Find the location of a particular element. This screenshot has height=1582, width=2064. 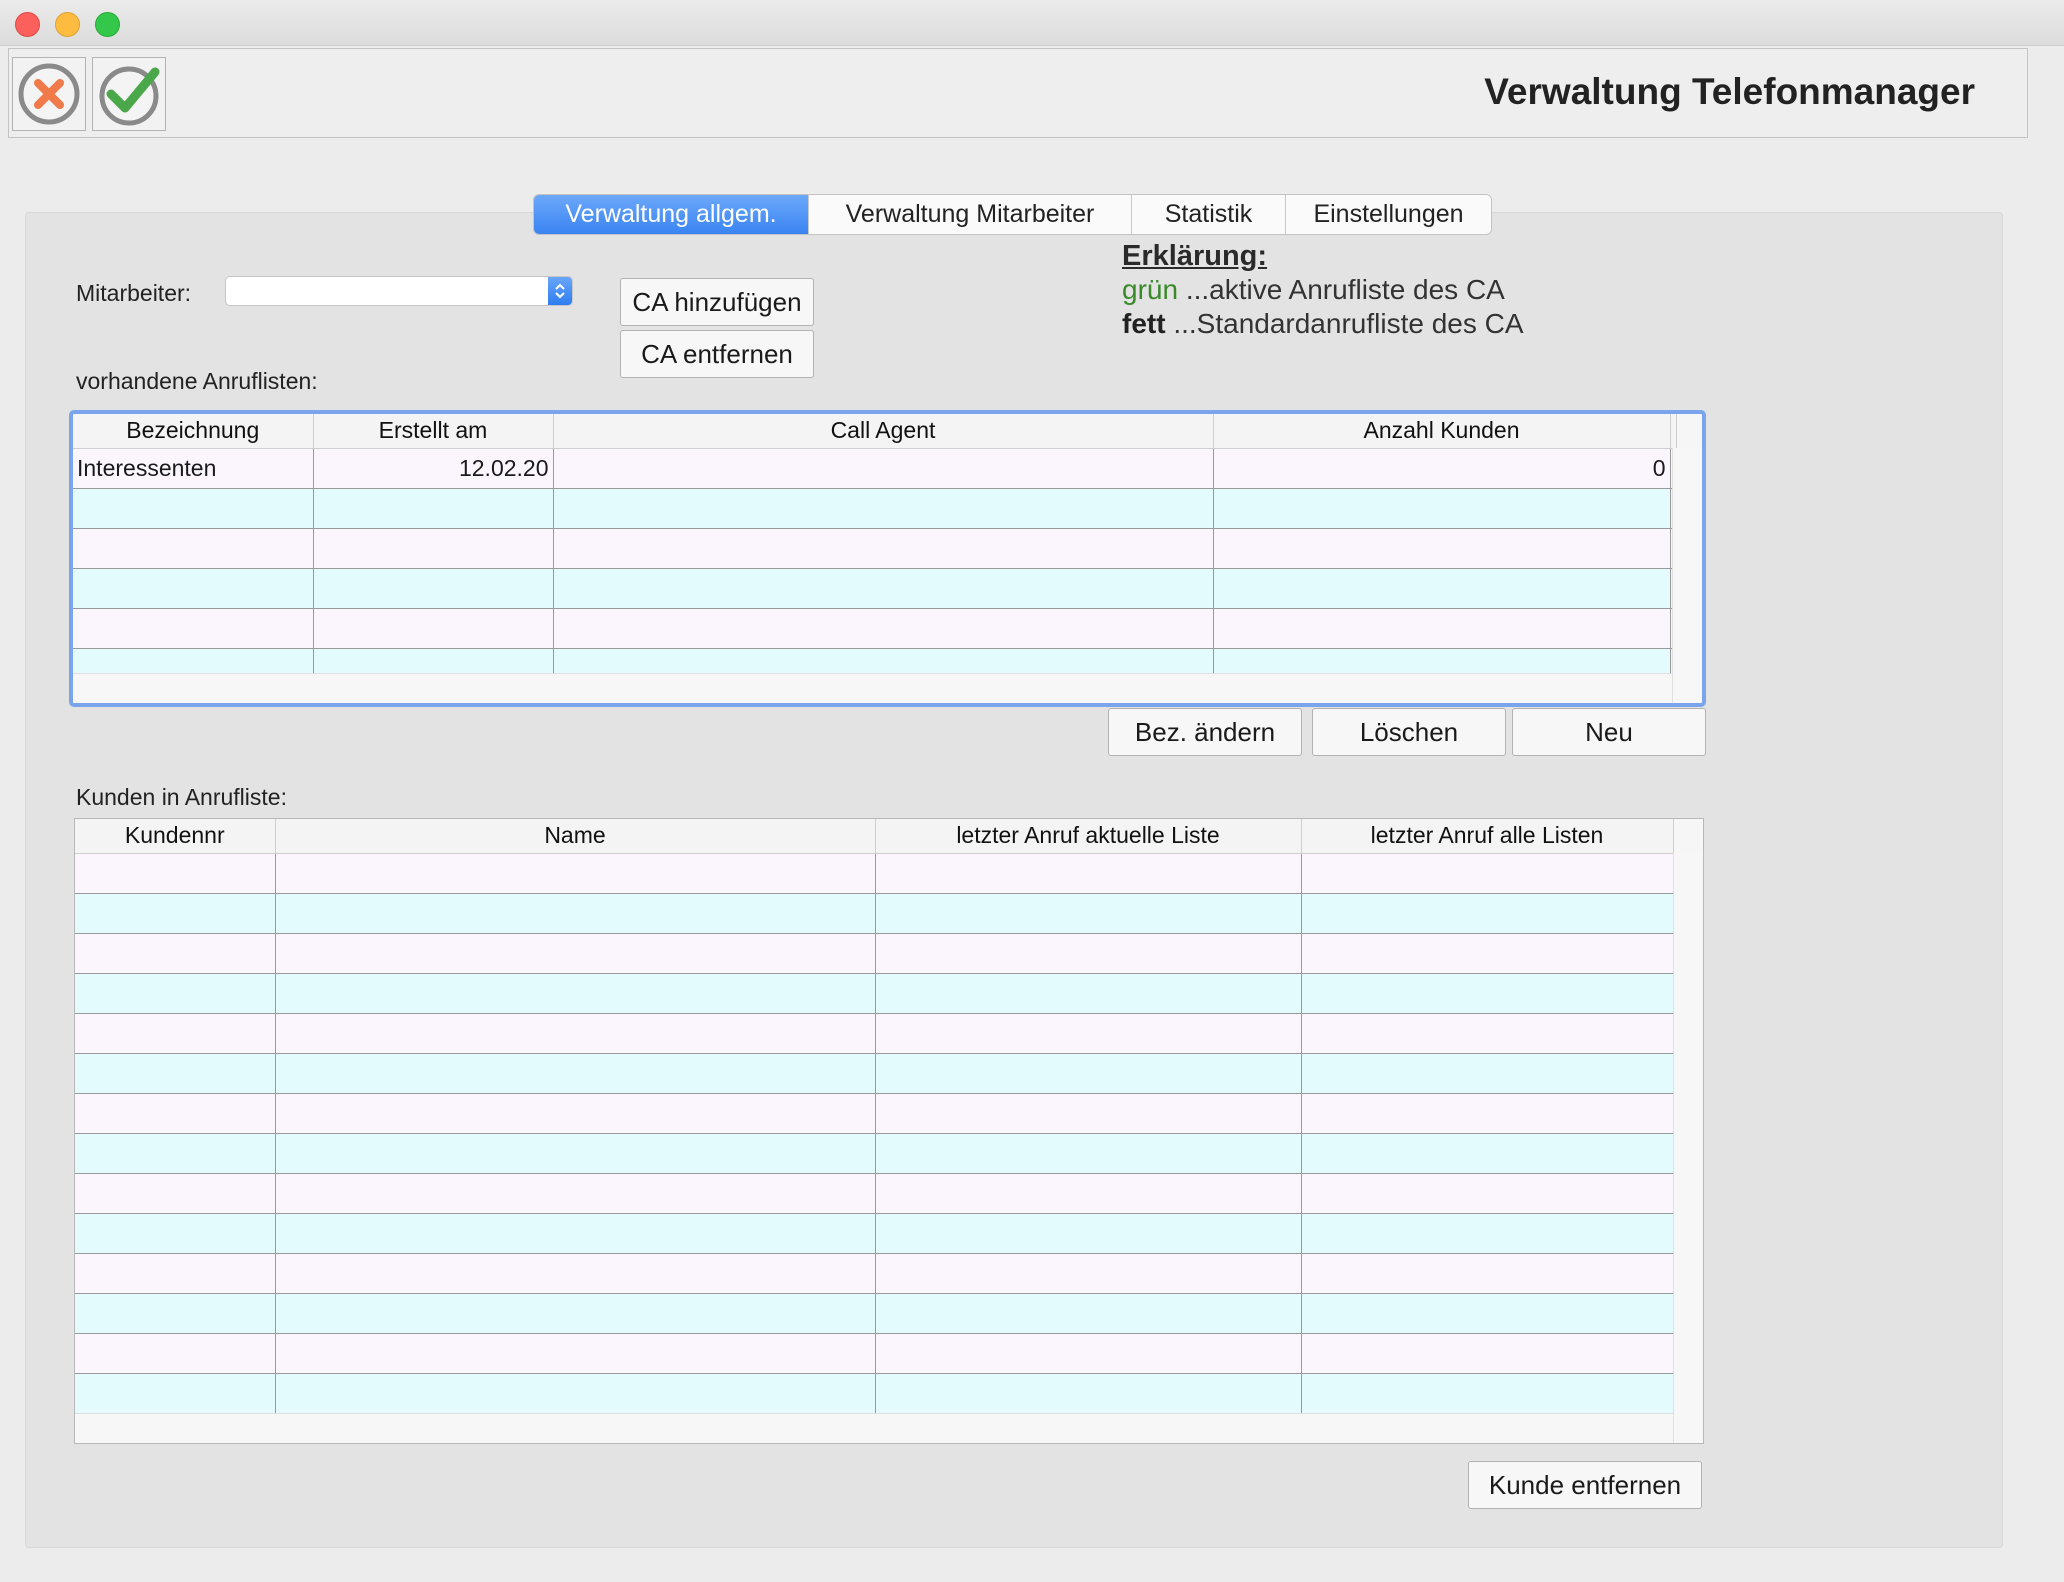

confirm-button is located at coordinates (129, 94).